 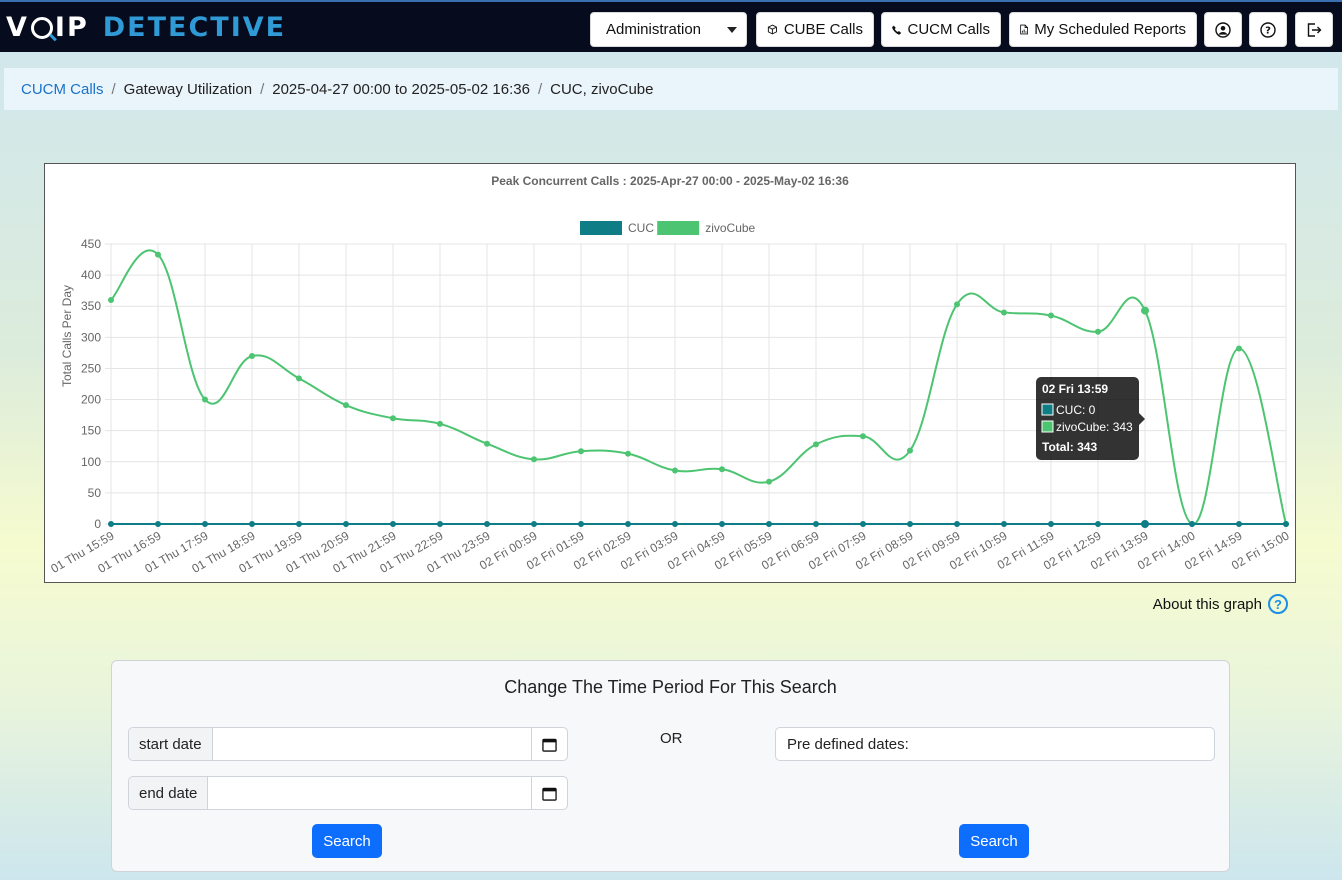 I want to click on y-tick-label: 0, so click(x=97, y=524).